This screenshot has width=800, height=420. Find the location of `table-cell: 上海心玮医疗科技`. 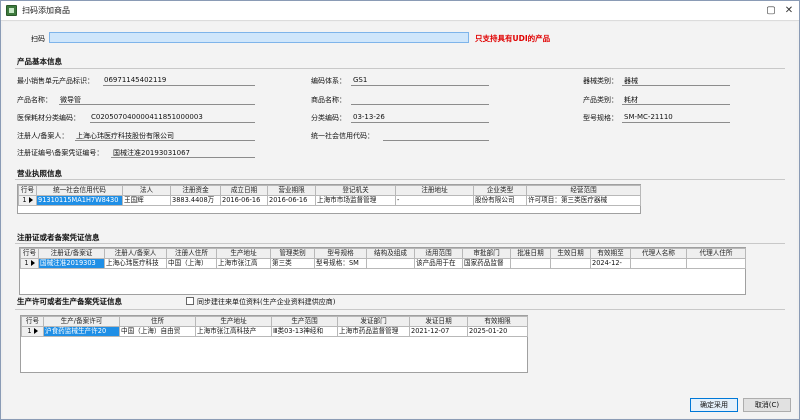

table-cell: 上海心玮医疗科技 is located at coordinates (135, 263).